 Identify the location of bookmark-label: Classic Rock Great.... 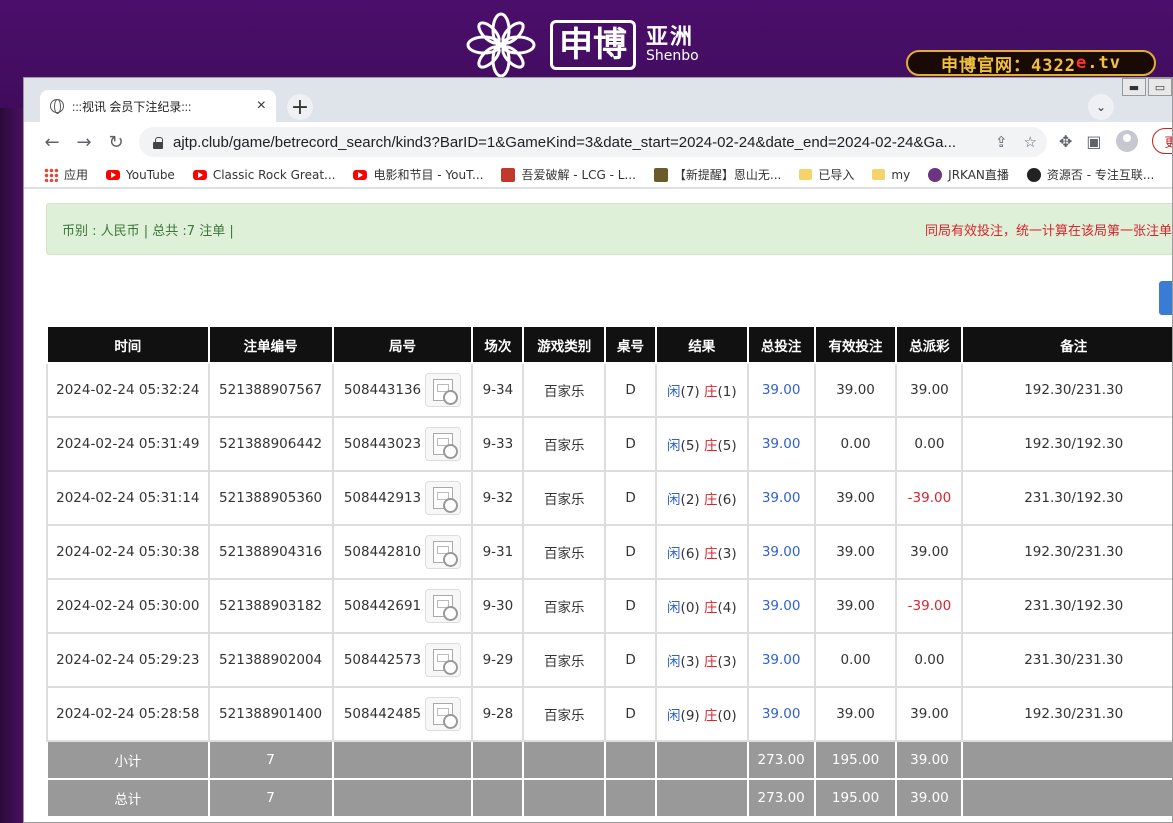
(274, 174).